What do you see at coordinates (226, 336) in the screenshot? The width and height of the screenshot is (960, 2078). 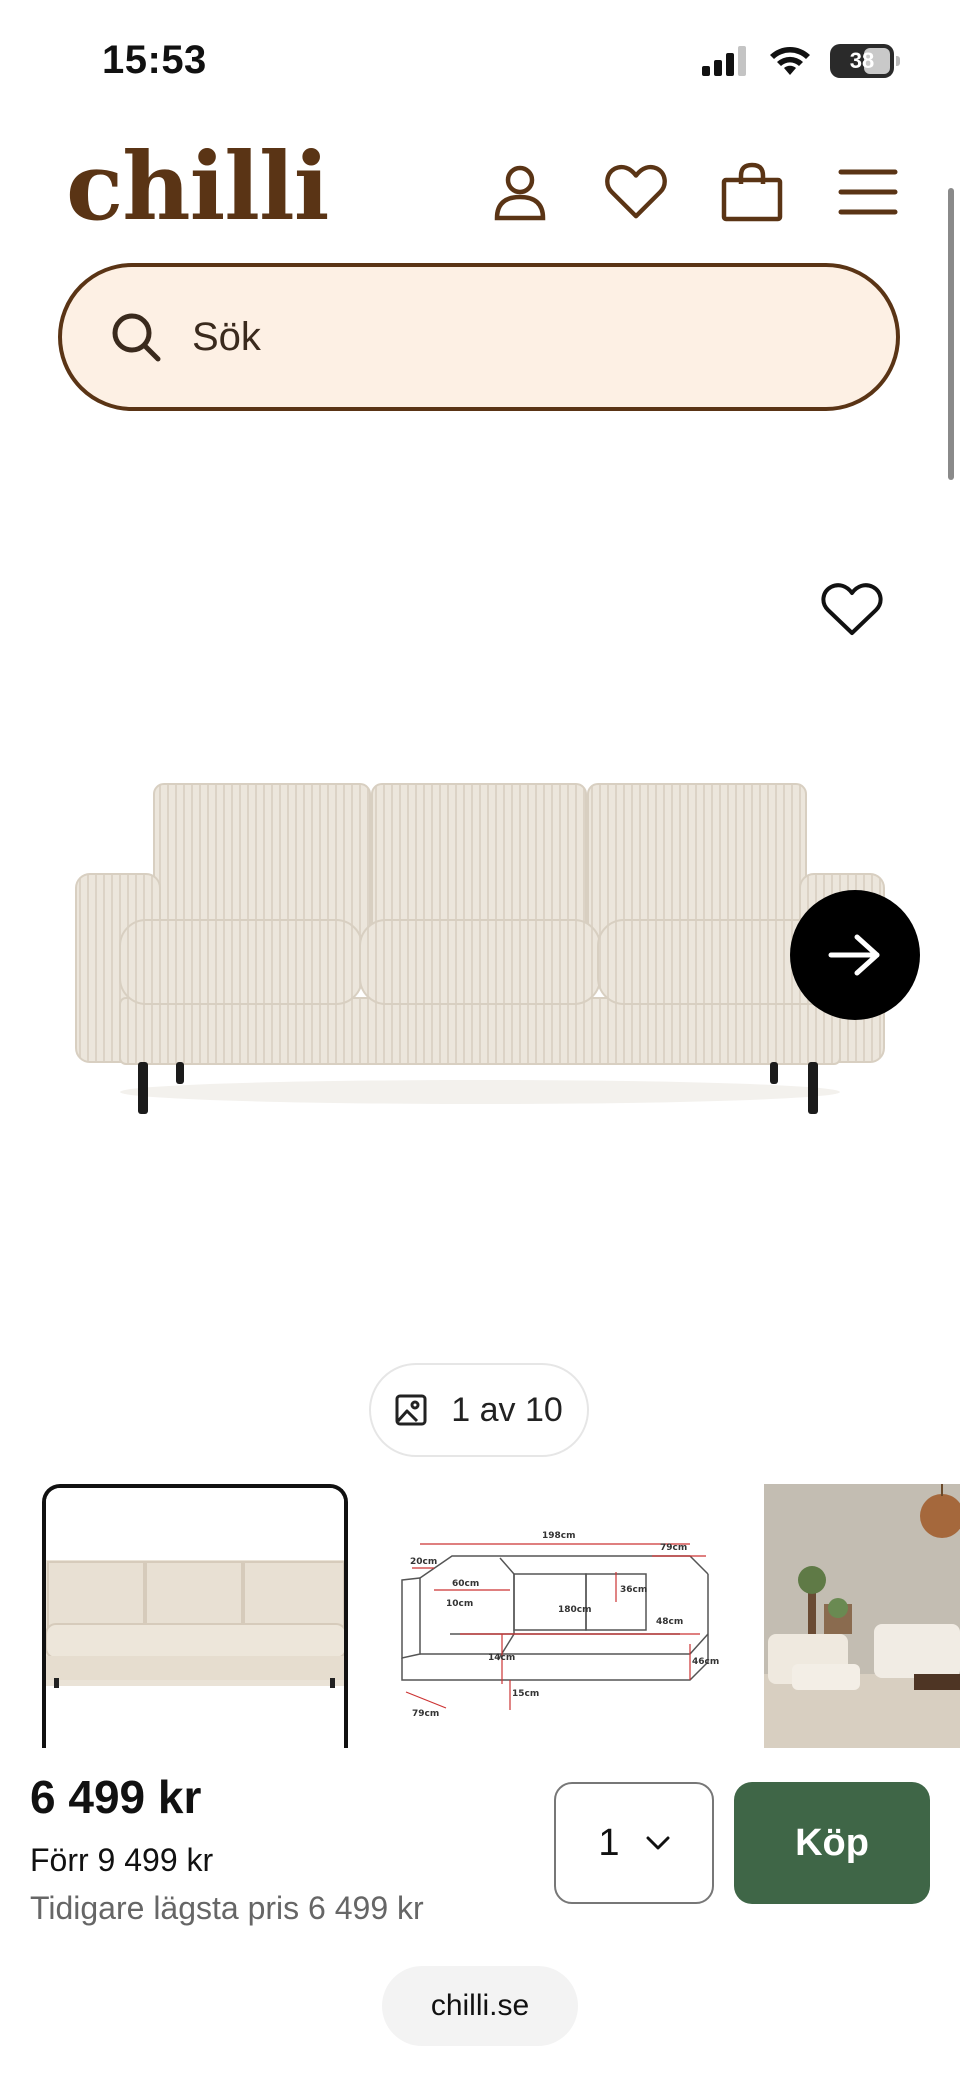 I see `search-placeholder: Sök` at bounding box center [226, 336].